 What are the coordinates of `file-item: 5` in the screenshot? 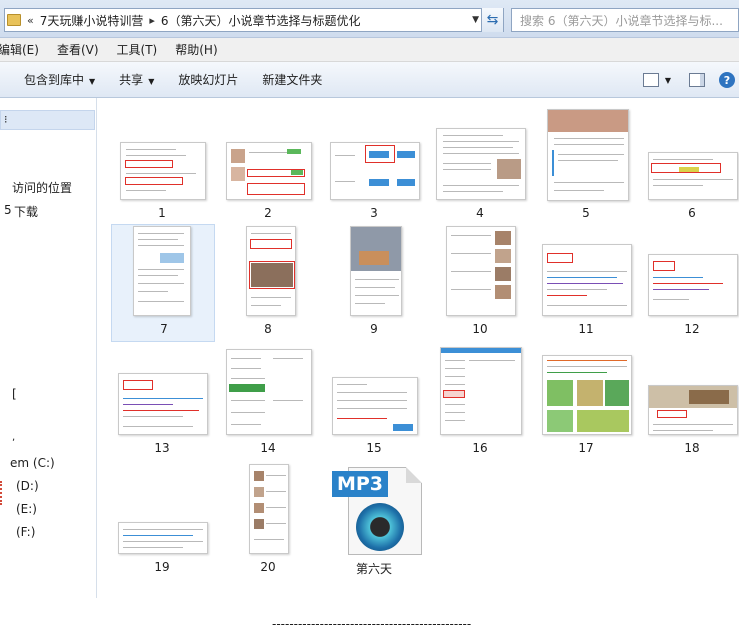 It's located at (585, 167).